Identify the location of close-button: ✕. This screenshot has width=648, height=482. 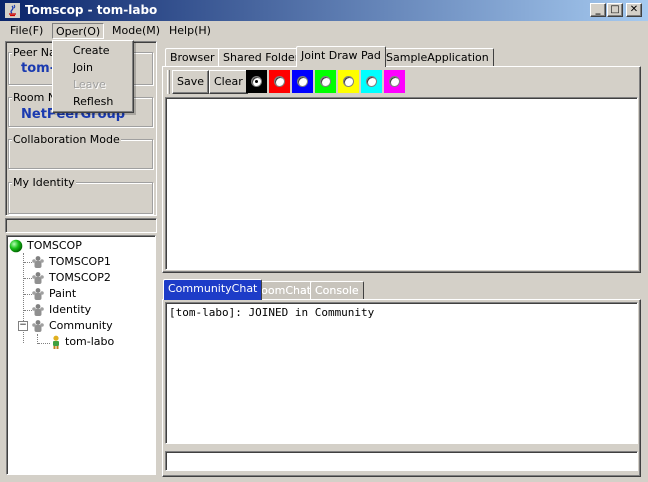
(634, 10).